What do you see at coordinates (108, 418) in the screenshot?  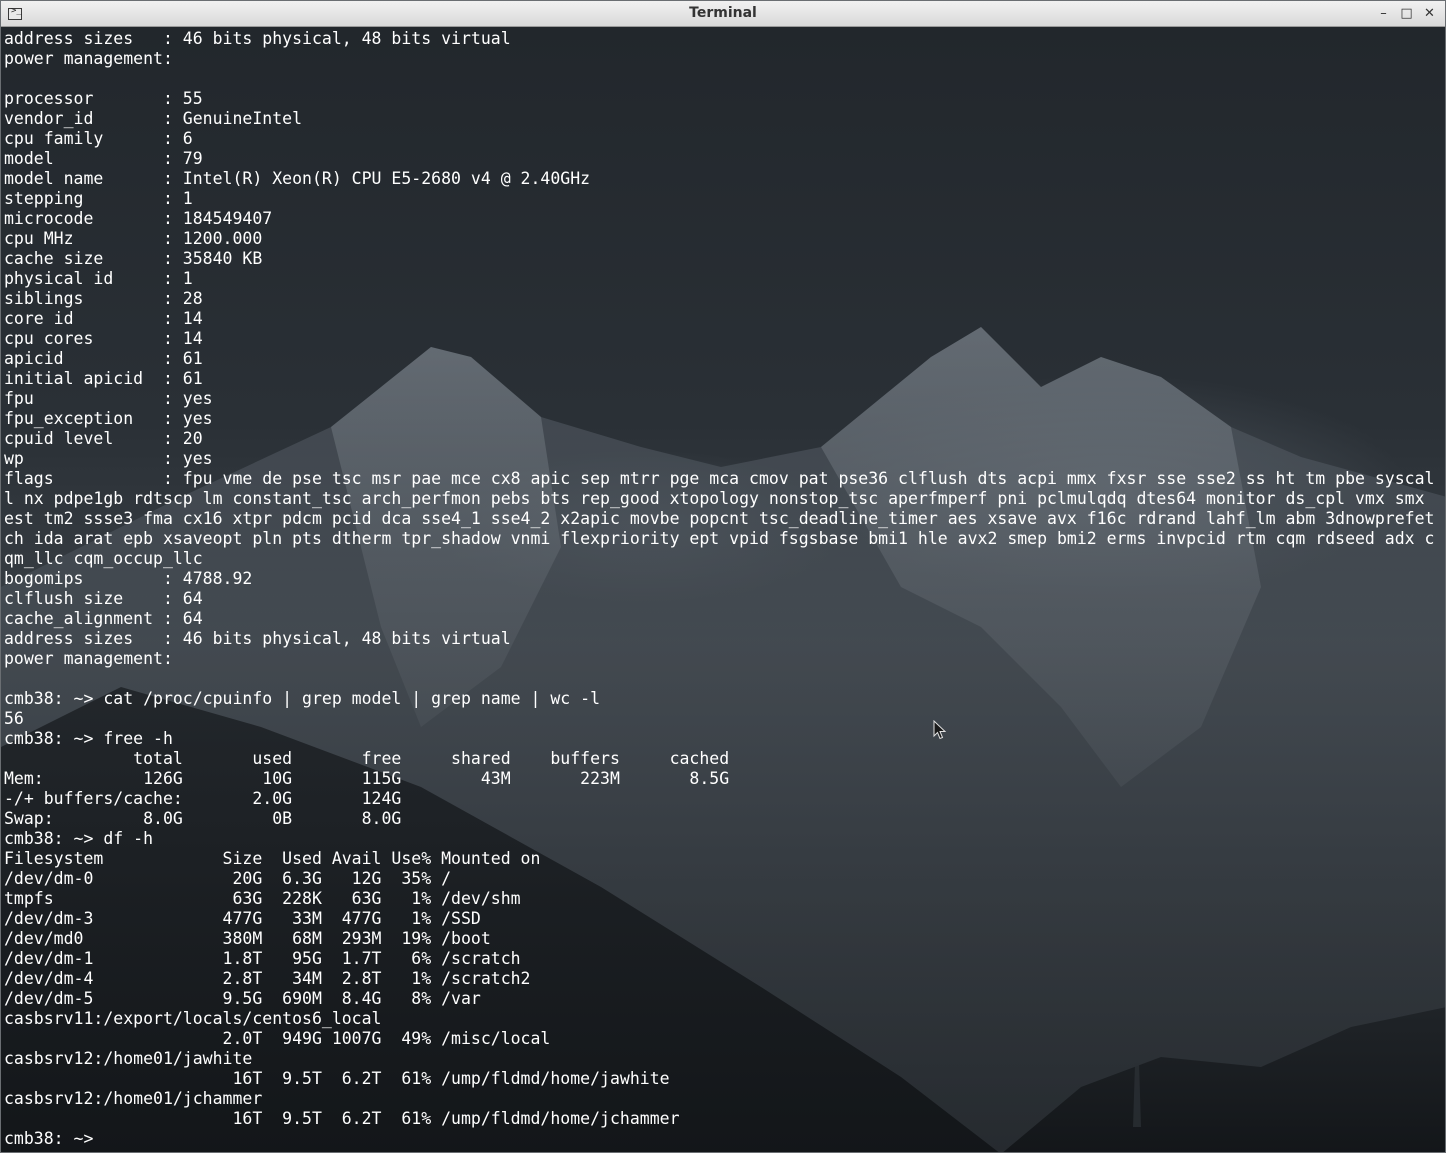 I see `terminal-line: fpu_exception : yes` at bounding box center [108, 418].